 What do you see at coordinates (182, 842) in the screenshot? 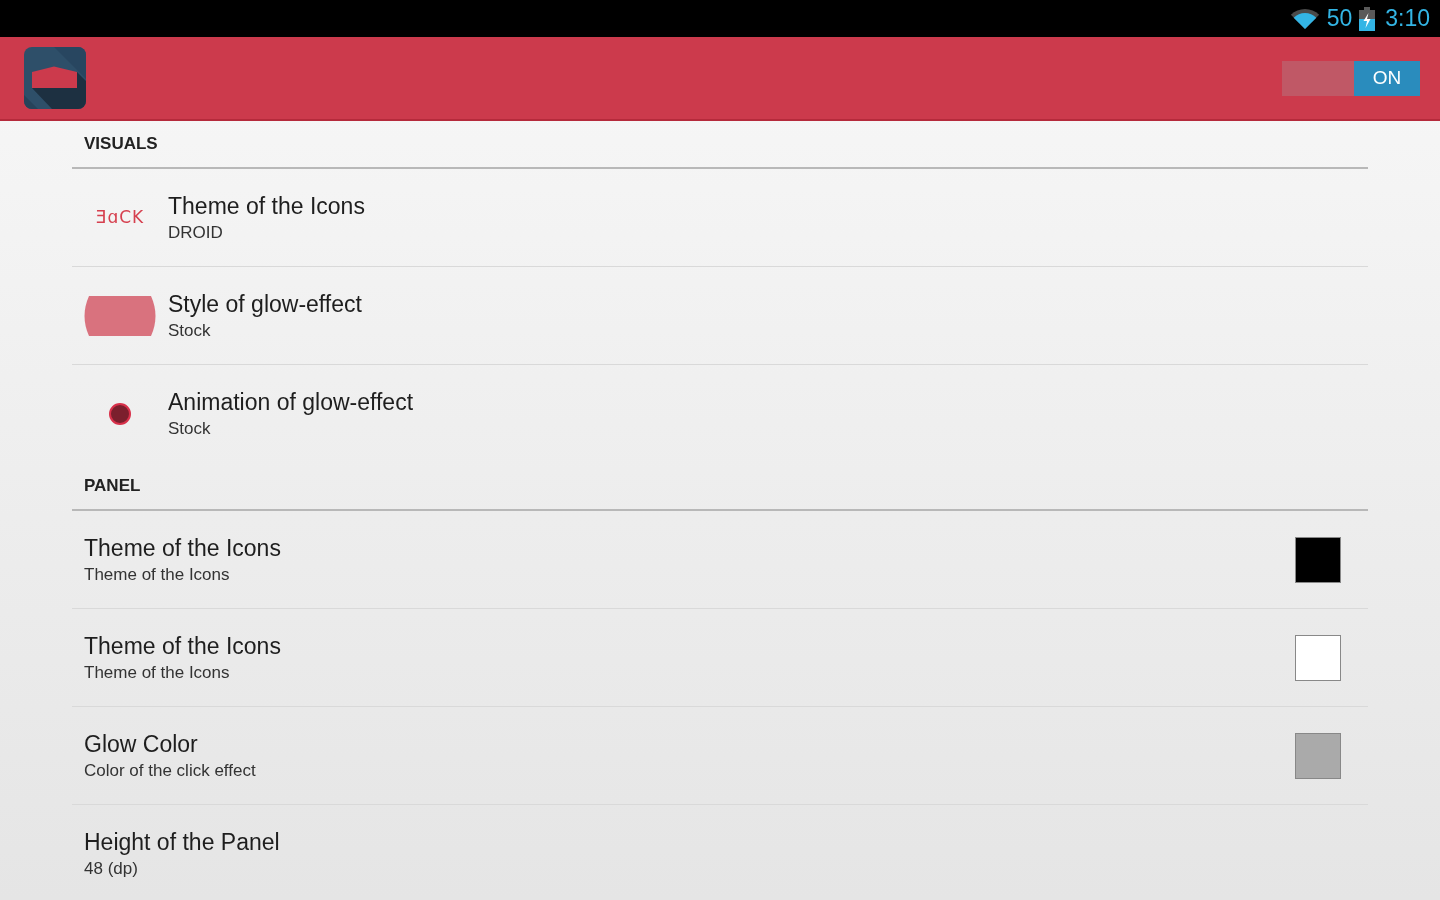
I see `preference-title: Height of the Panel` at bounding box center [182, 842].